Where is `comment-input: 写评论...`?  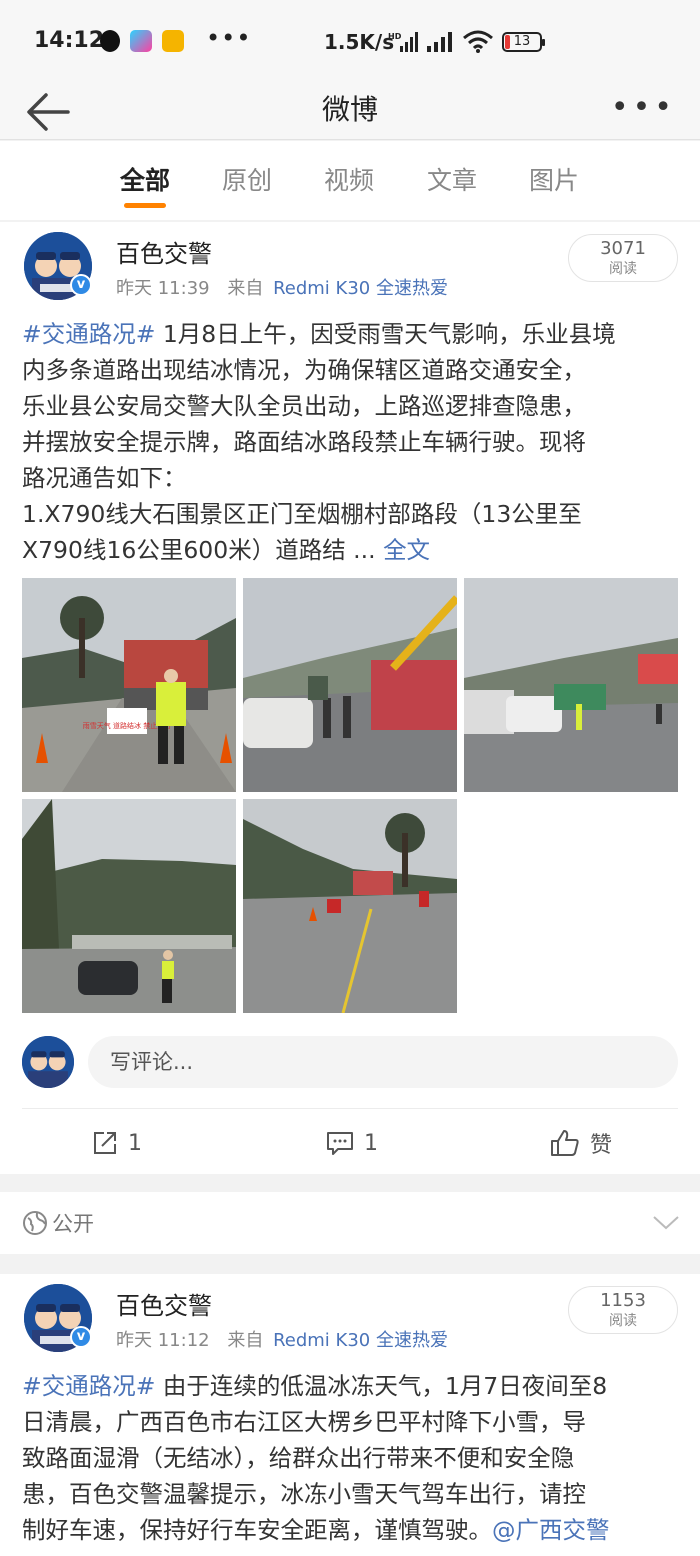
comment-input: 写评论... is located at coordinates (383, 1062).